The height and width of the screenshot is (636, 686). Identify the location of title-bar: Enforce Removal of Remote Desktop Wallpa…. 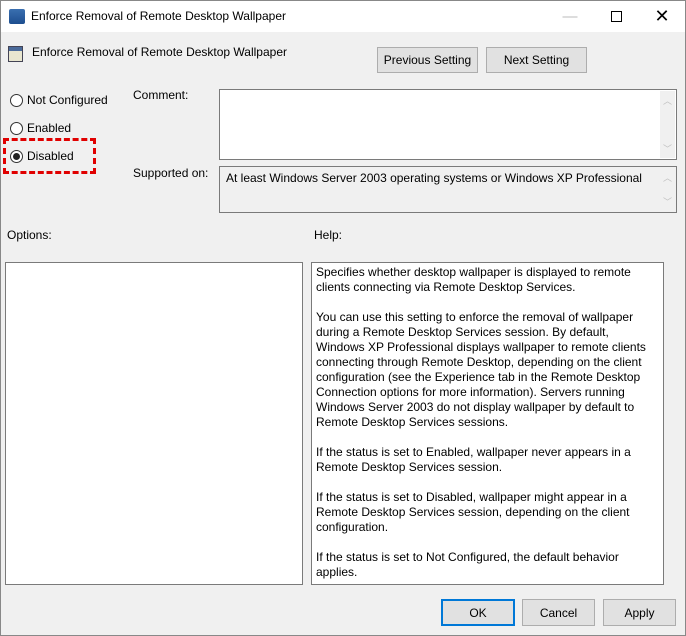
(343, 16).